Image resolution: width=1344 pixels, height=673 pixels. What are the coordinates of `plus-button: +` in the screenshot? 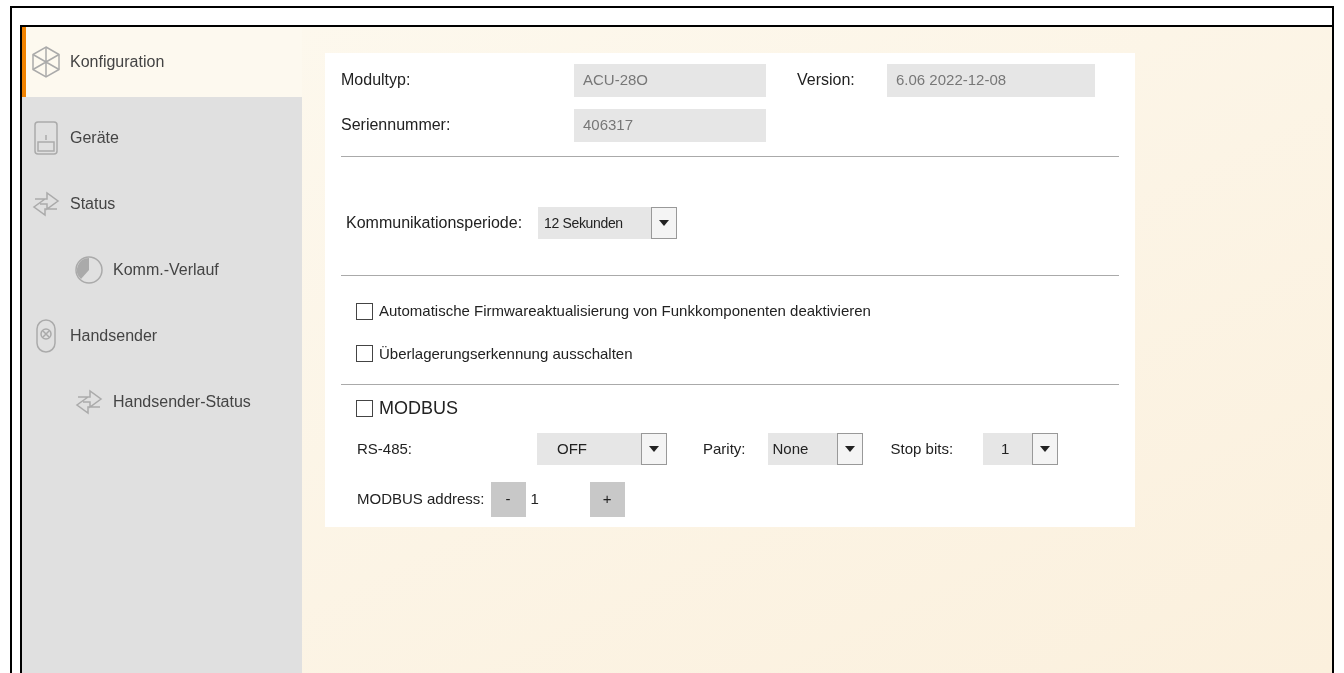 It's located at (607, 499).